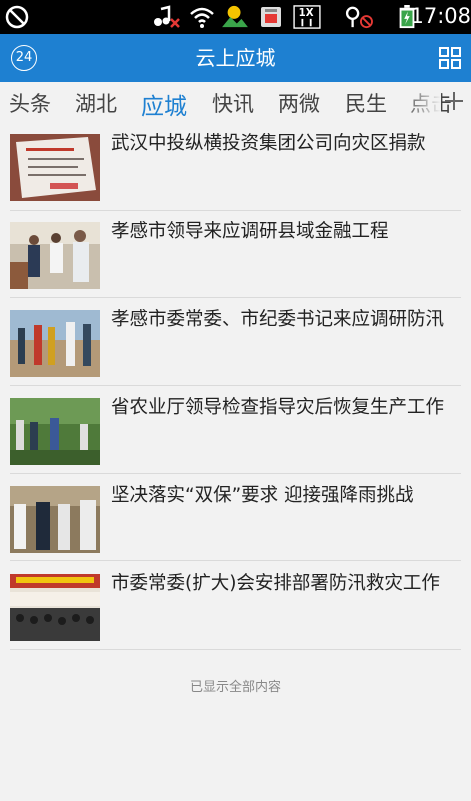 The width and height of the screenshot is (471, 801). Describe the element at coordinates (164, 104) in the screenshot. I see `tab-yingcheng: 应城` at that location.